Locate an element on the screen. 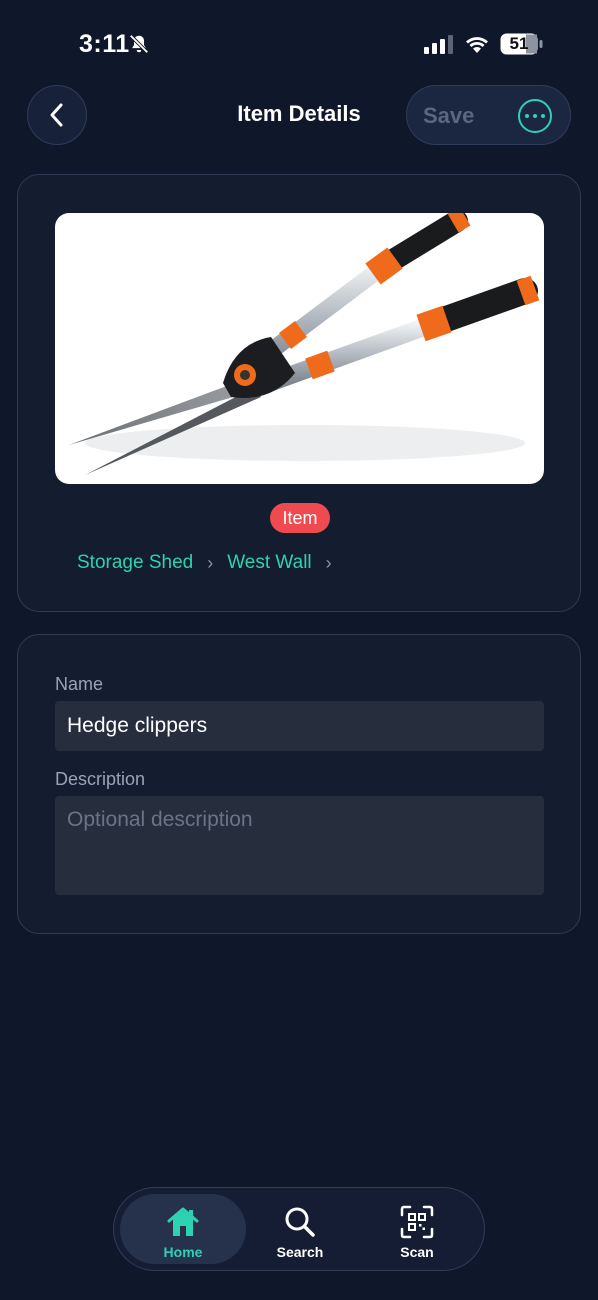  more-options-button is located at coordinates (535, 116).